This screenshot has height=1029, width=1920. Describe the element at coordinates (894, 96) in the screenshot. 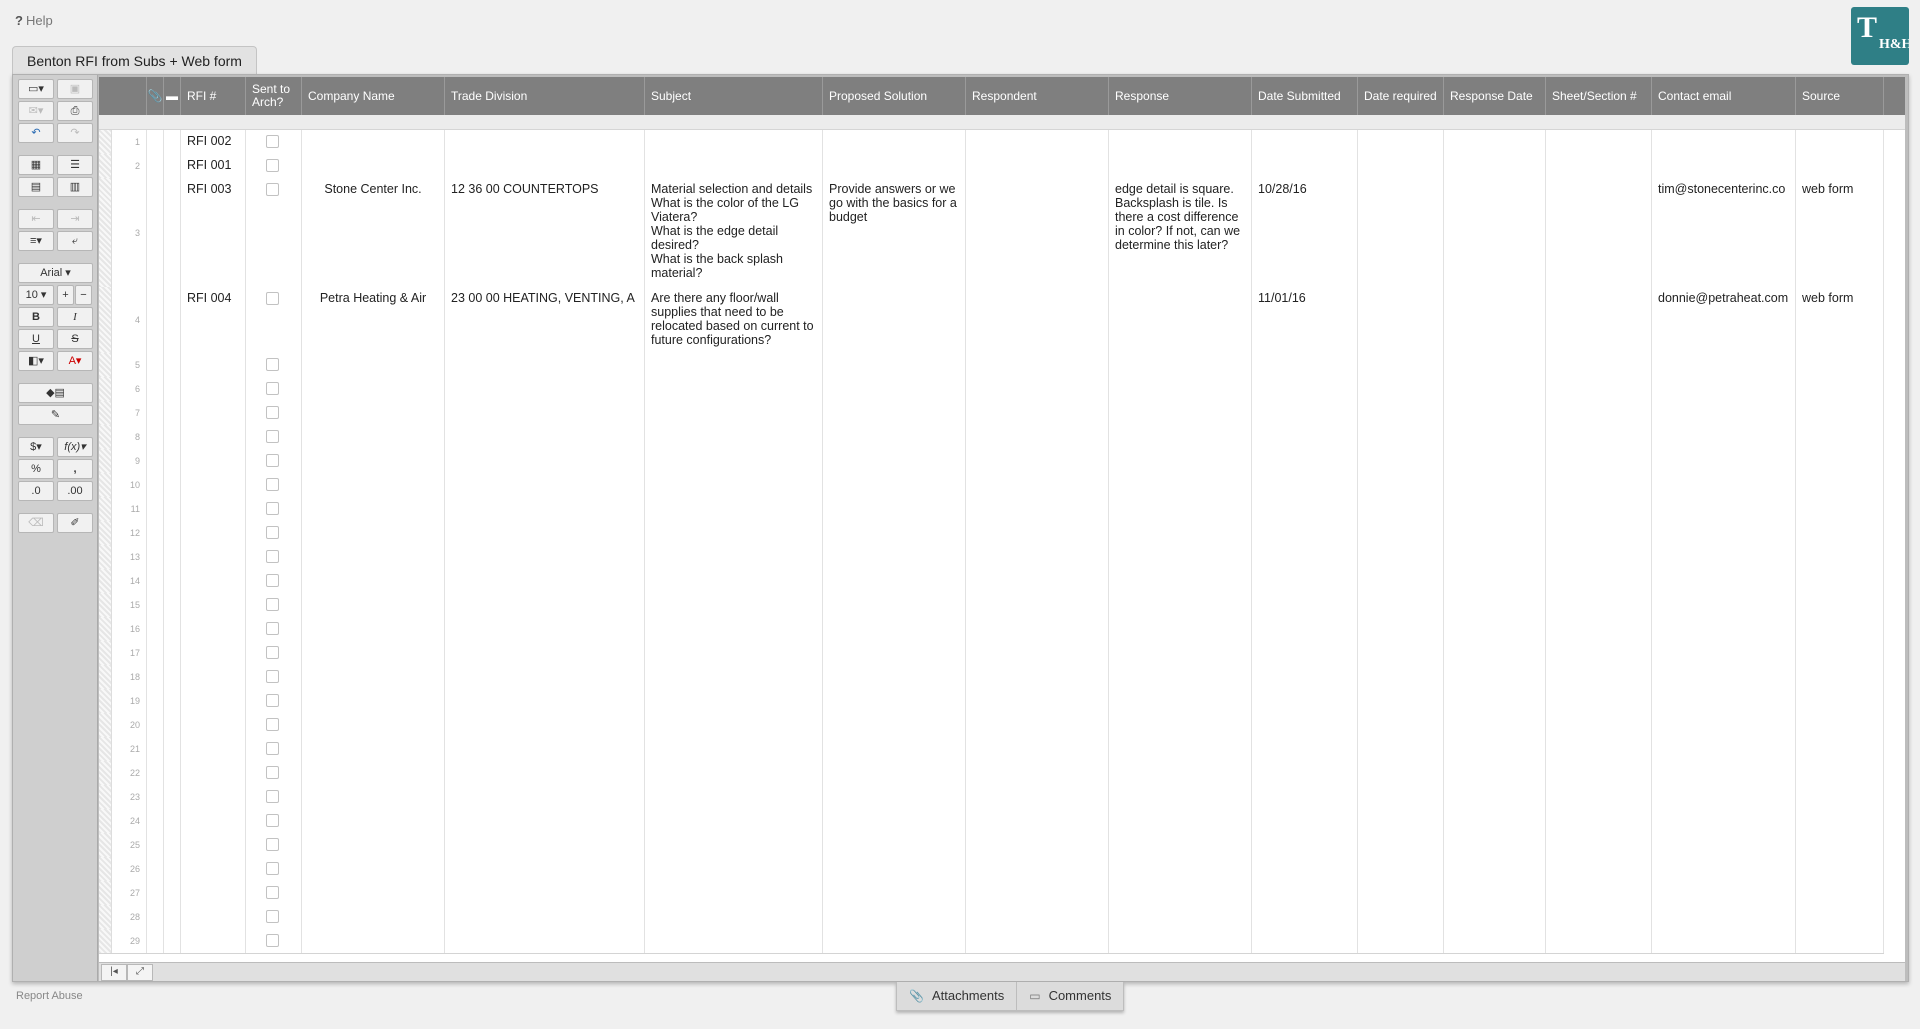

I see `col-solution: Proposed Solution` at that location.